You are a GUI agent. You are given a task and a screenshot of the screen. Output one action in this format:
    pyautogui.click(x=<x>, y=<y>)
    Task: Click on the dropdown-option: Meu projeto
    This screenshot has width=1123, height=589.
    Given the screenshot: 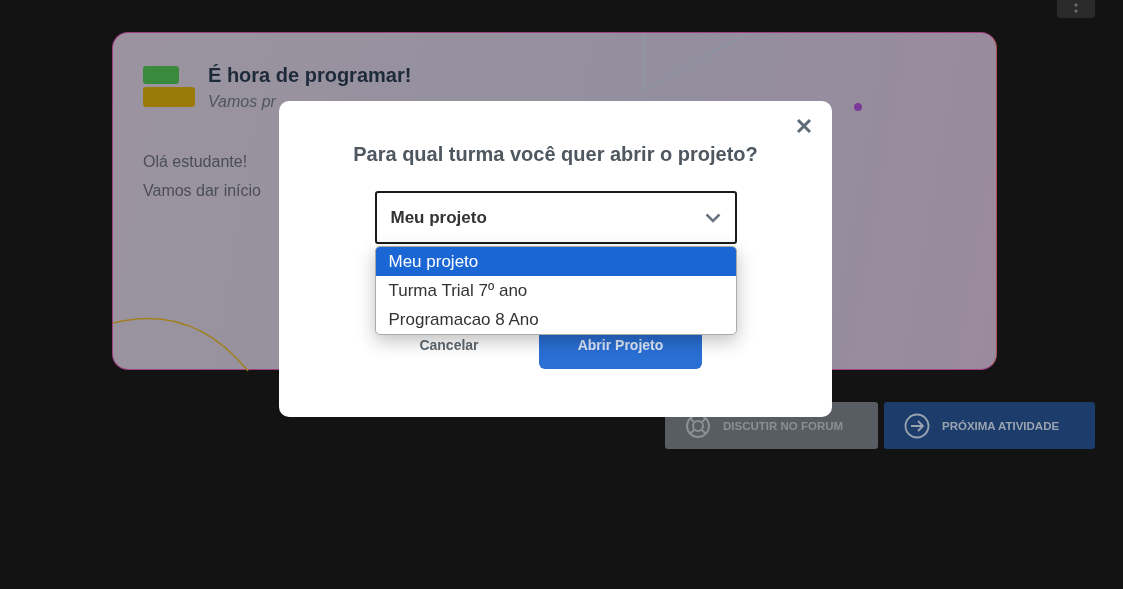 What is the action you would take?
    pyautogui.click(x=555, y=261)
    